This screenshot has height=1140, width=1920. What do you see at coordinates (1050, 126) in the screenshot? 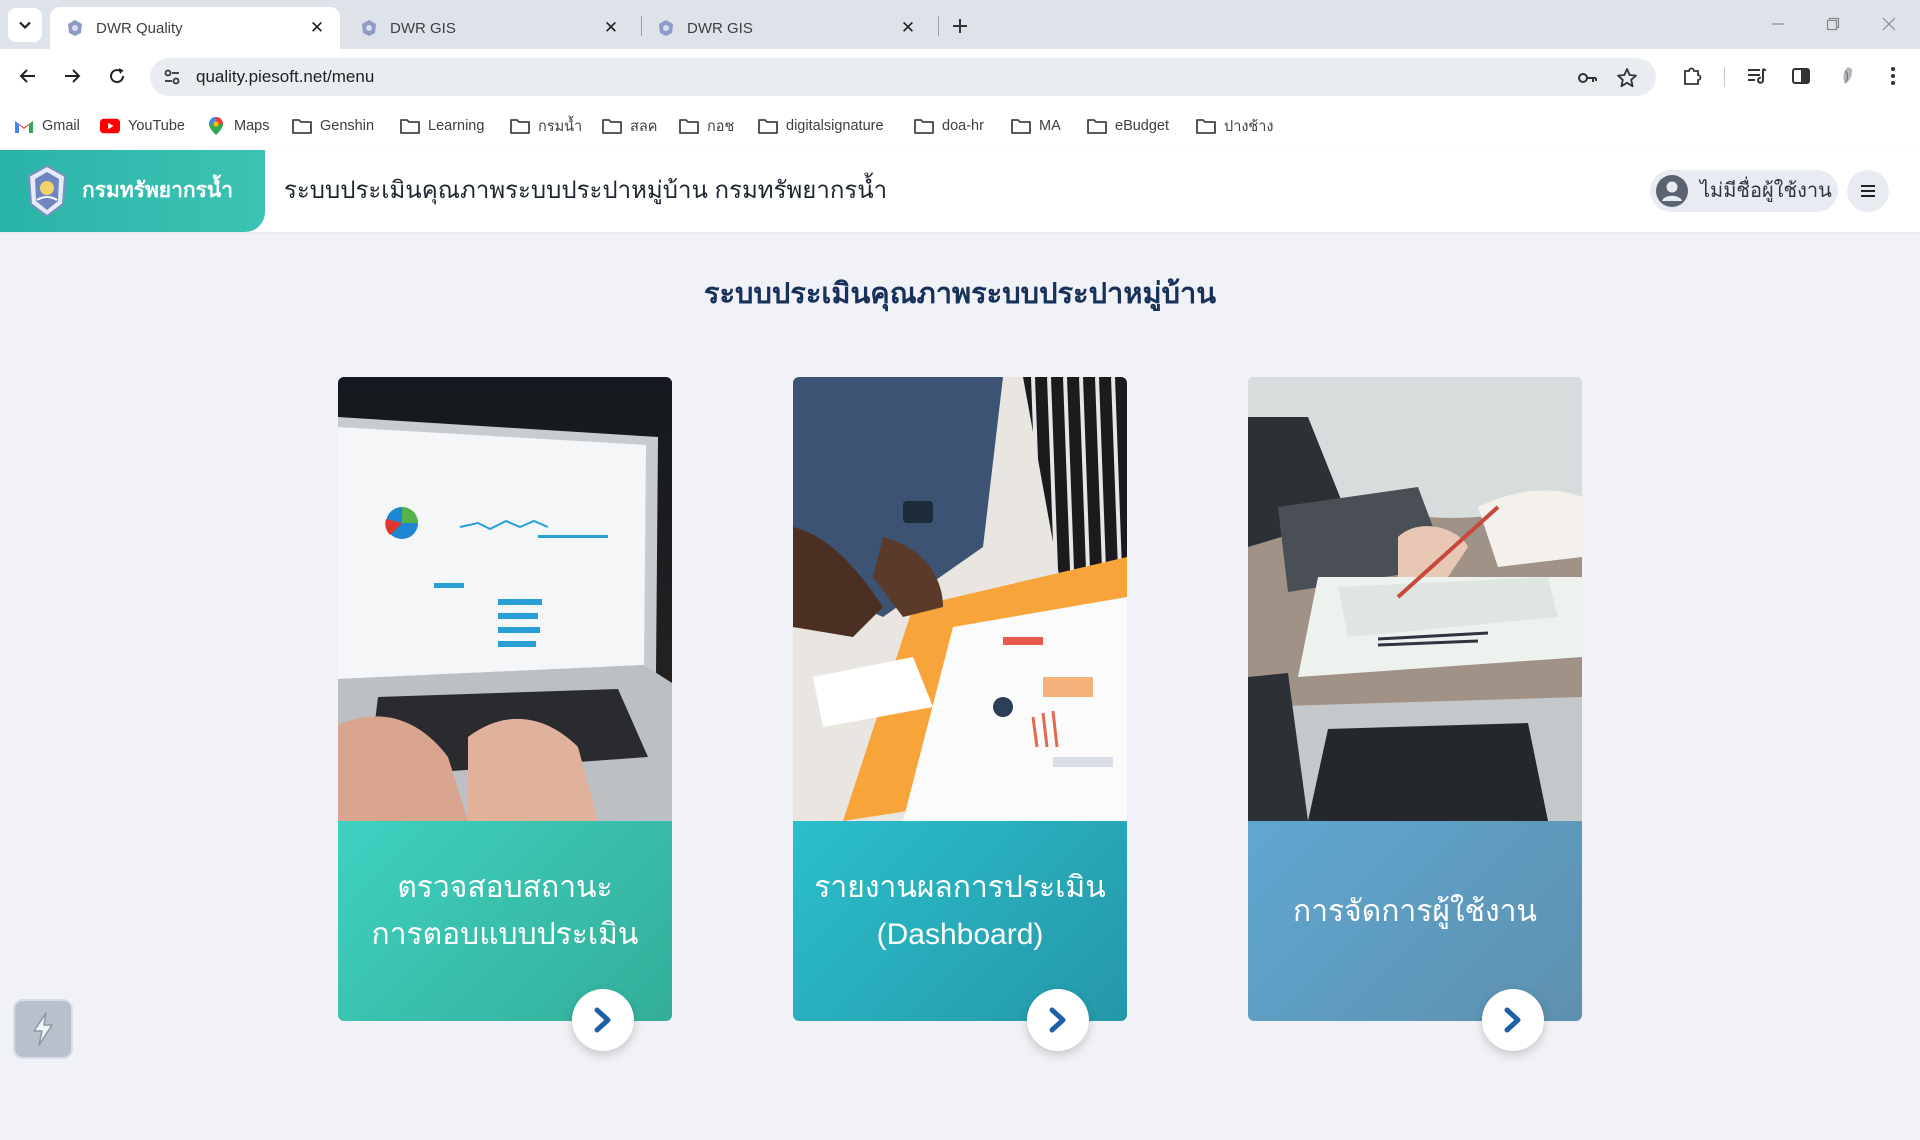
I see `bookmark-label: MA` at bounding box center [1050, 126].